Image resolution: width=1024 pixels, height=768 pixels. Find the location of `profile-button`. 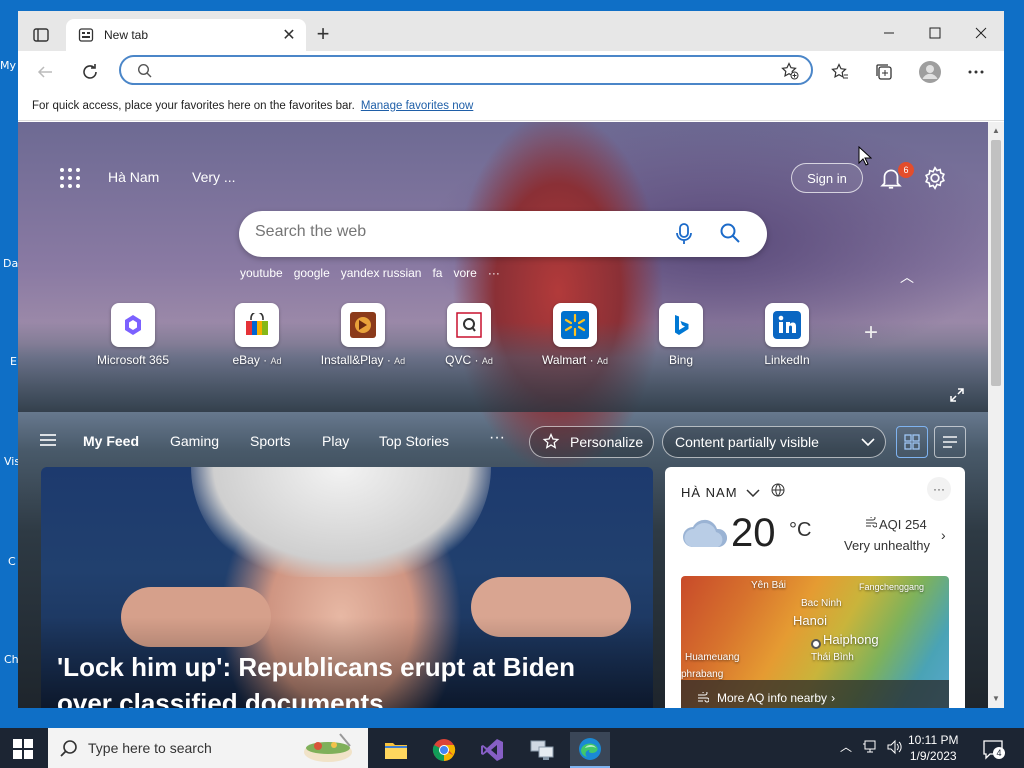

profile-button is located at coordinates (930, 72).